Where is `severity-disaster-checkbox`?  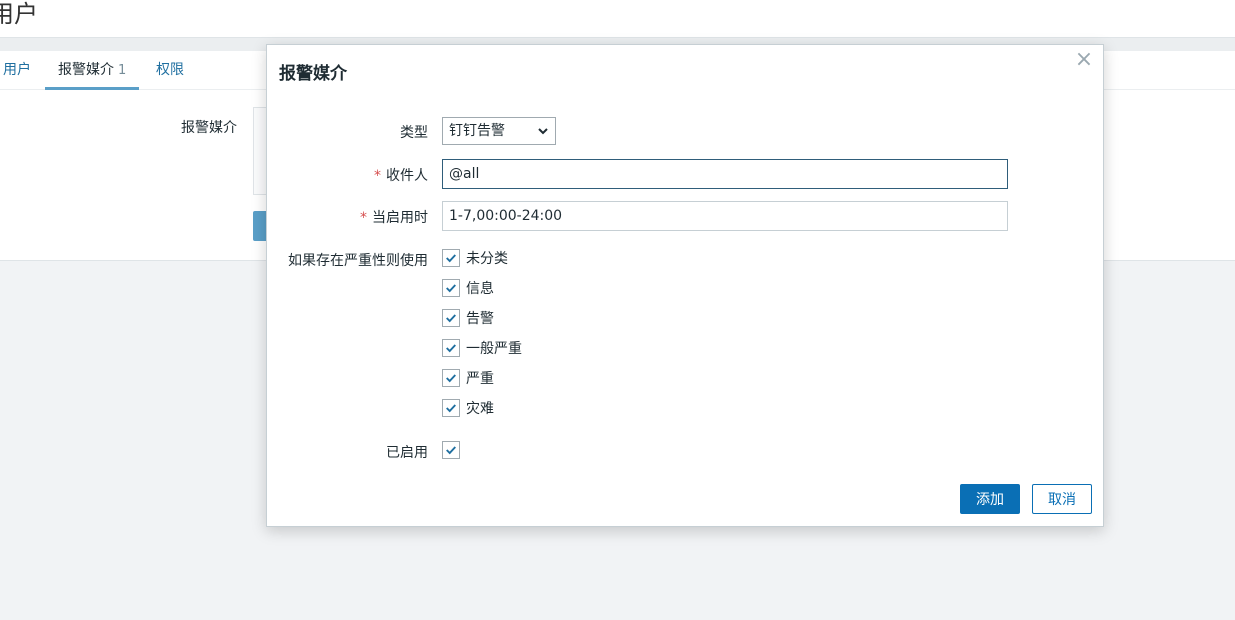 severity-disaster-checkbox is located at coordinates (451, 408).